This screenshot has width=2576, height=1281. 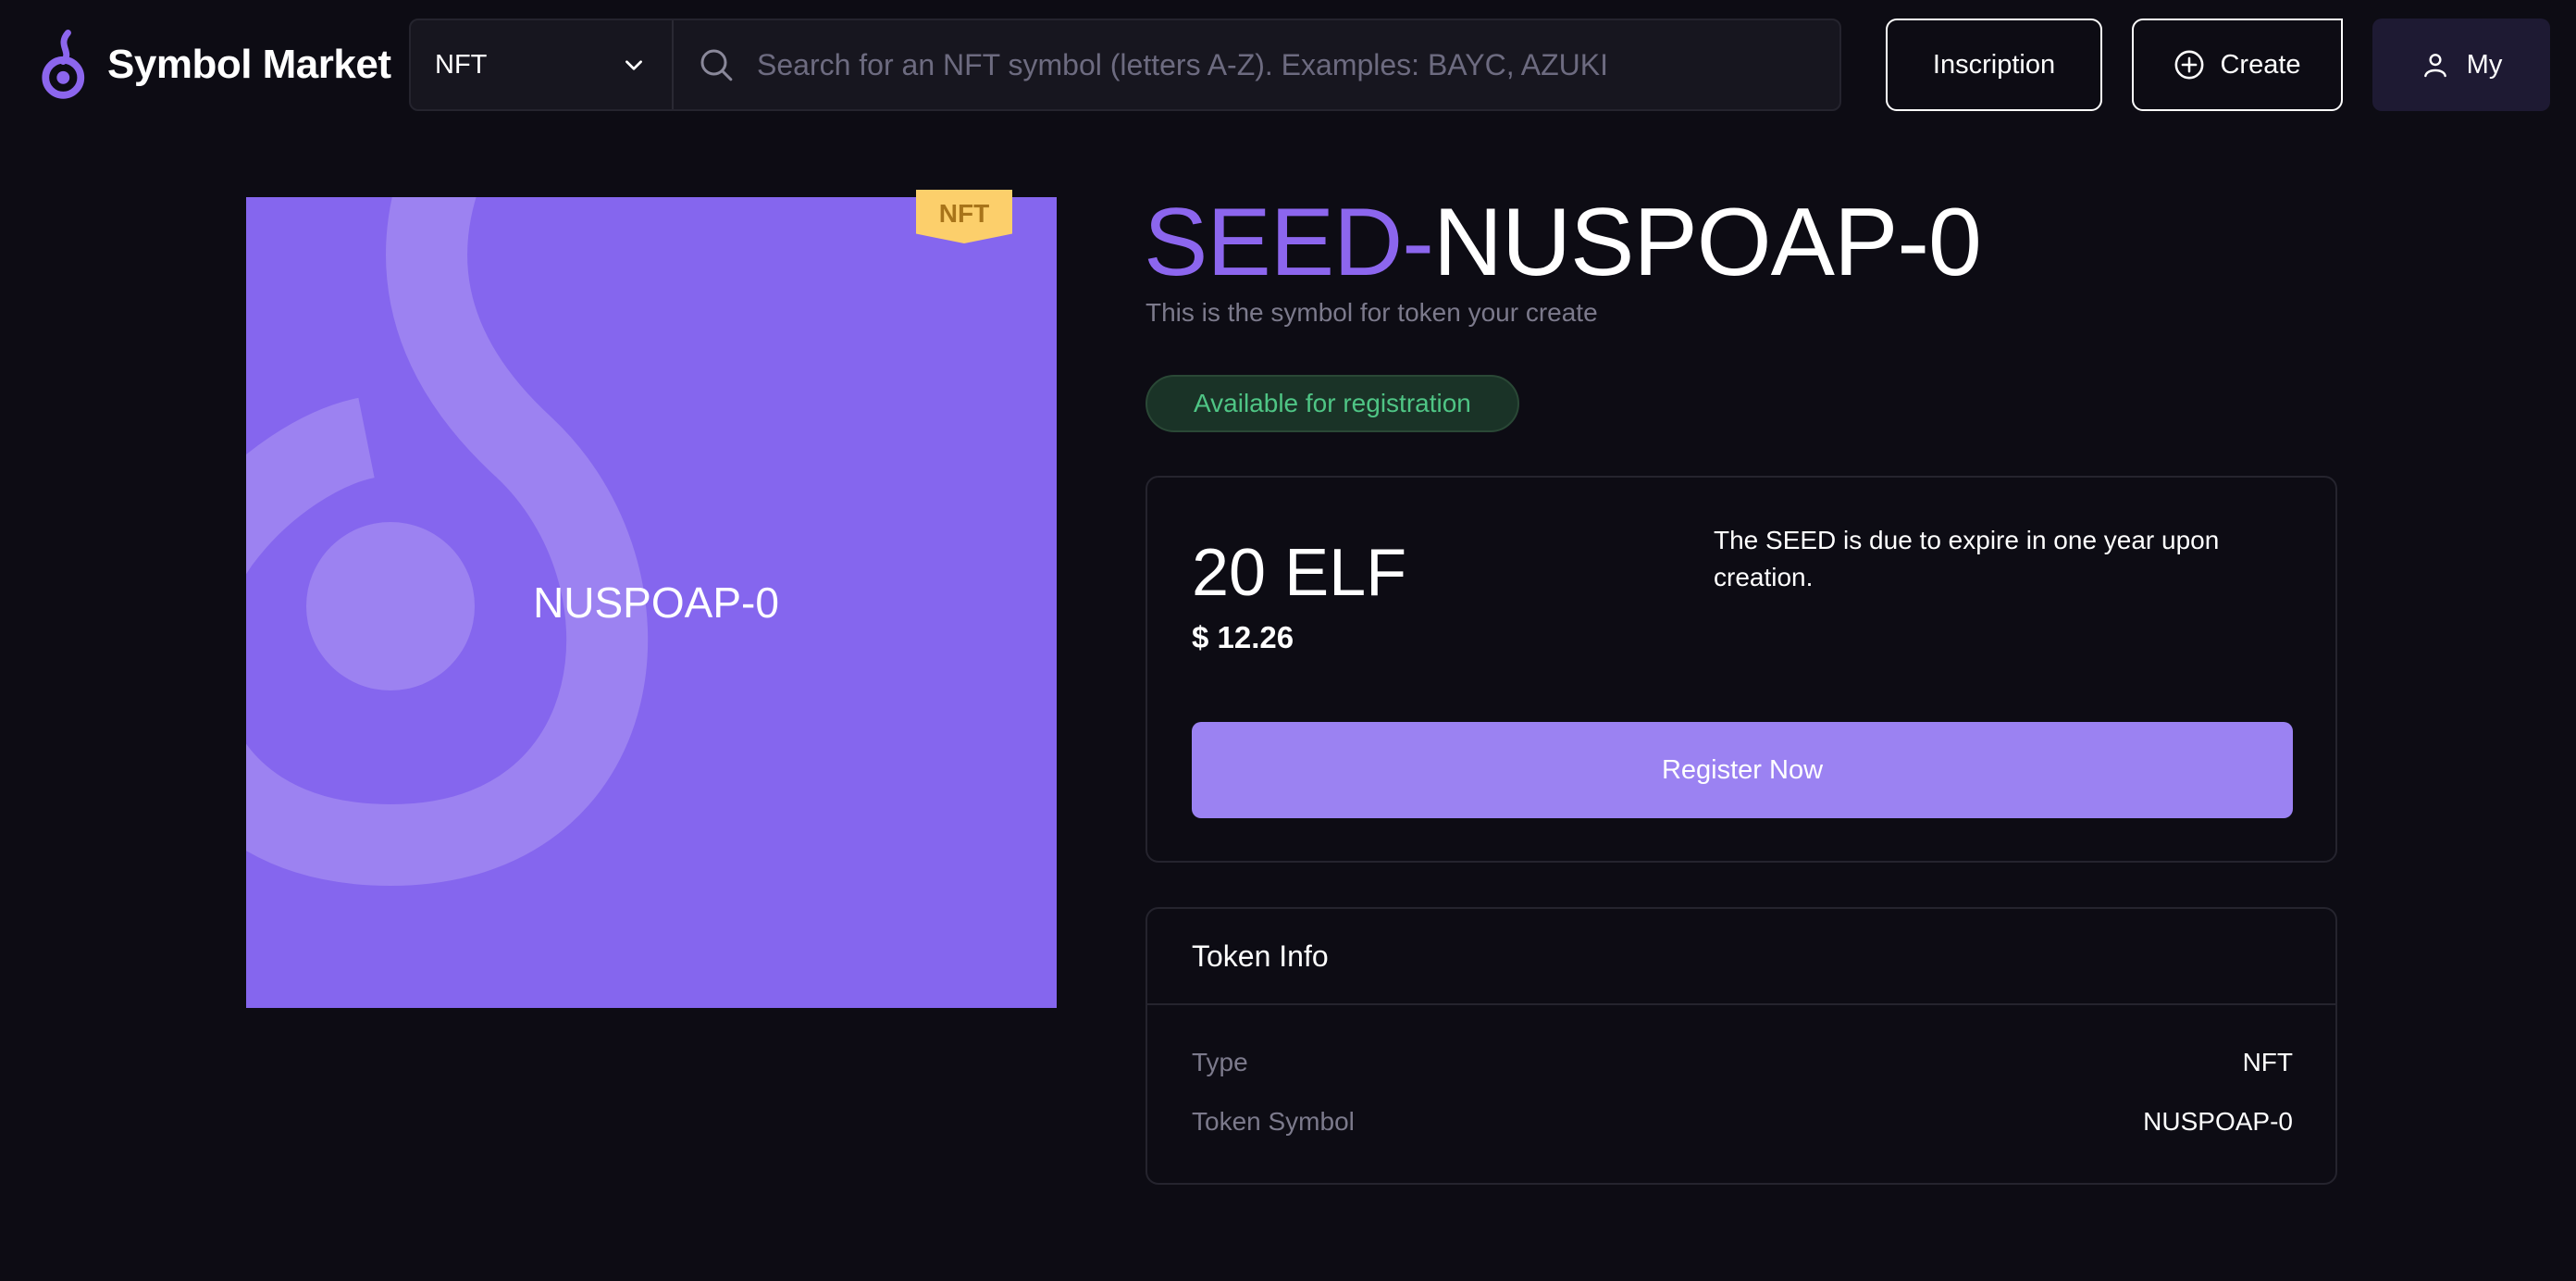 What do you see at coordinates (1243, 637) in the screenshot?
I see `price-usd: $ 12.26` at bounding box center [1243, 637].